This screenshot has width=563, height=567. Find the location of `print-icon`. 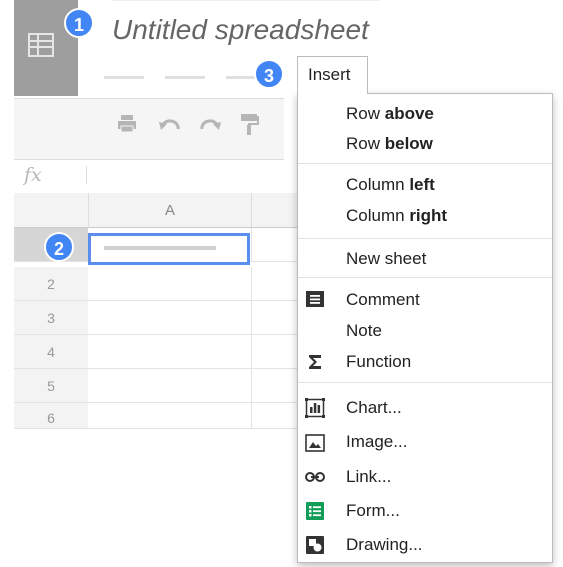

print-icon is located at coordinates (127, 127).